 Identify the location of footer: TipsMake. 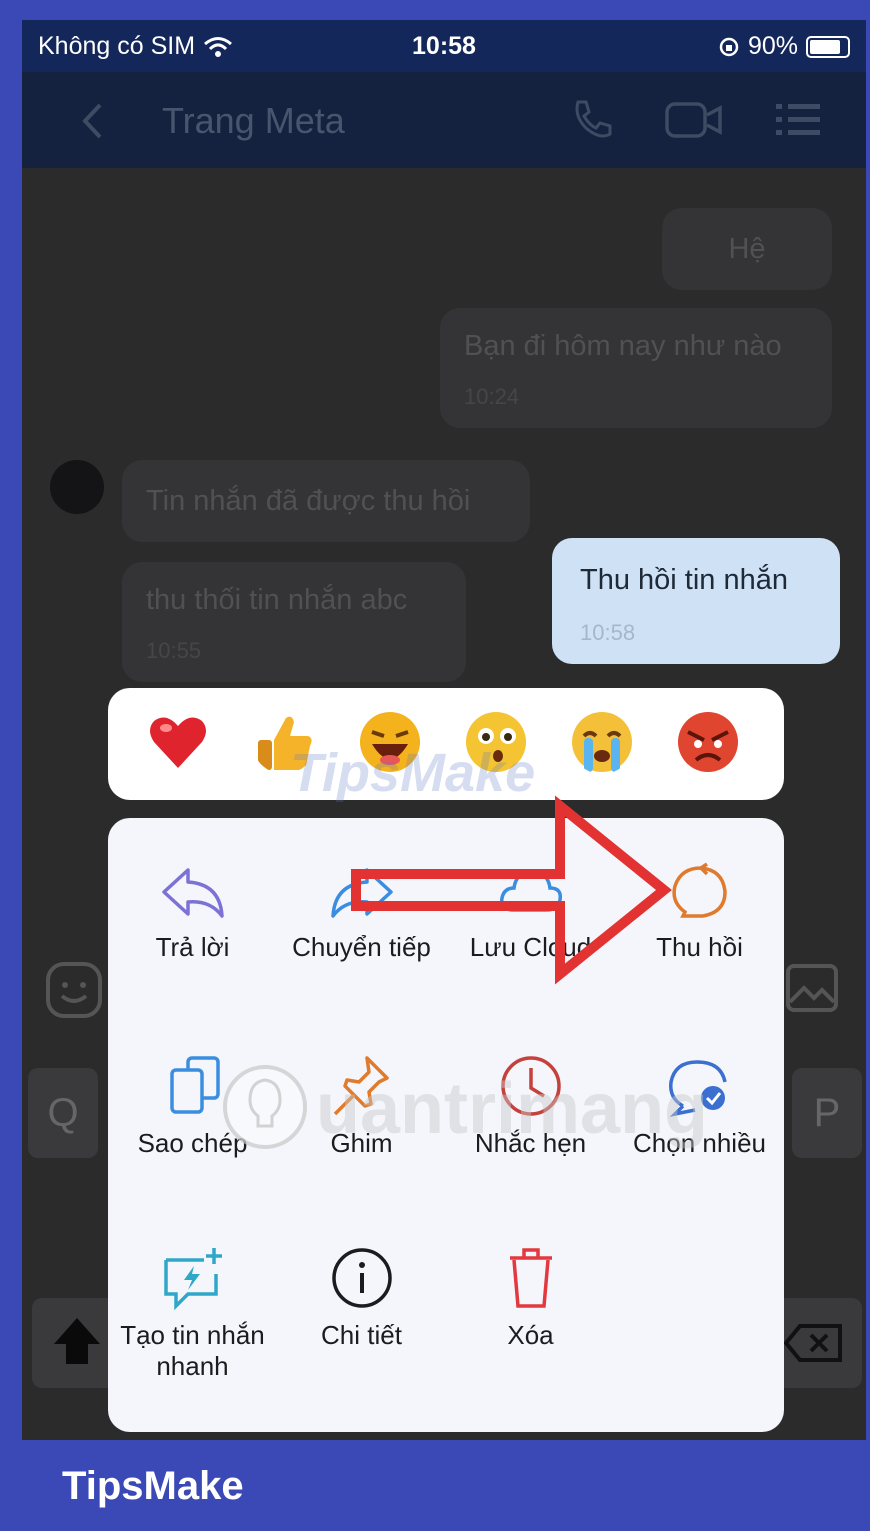
(435, 1485).